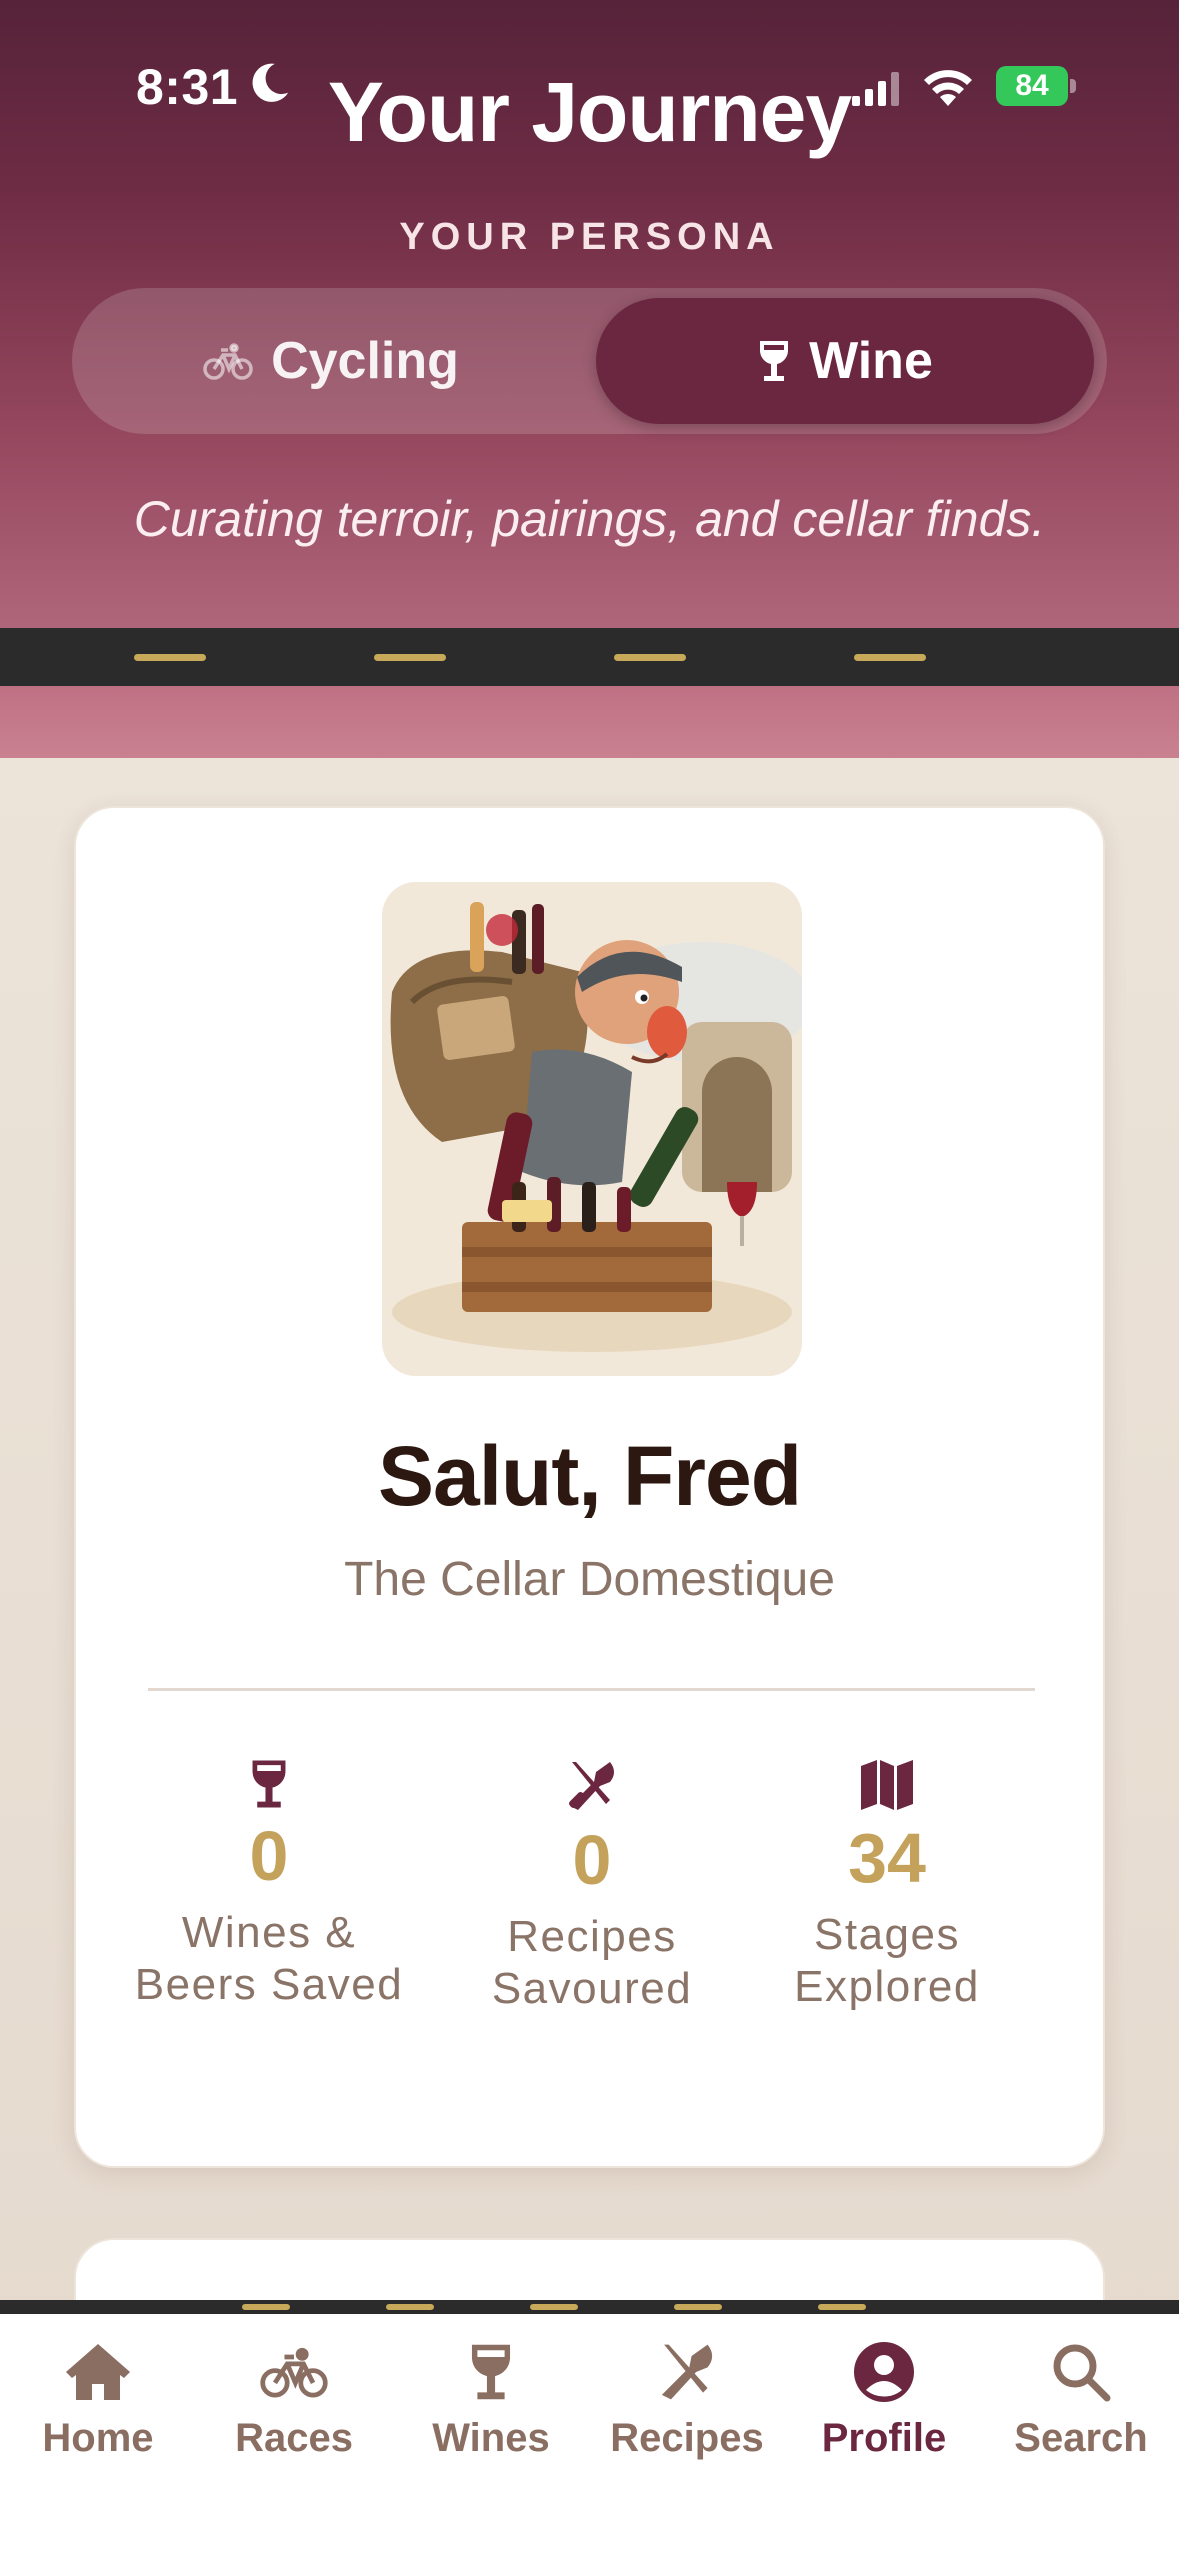  I want to click on tab-search: Search, so click(1081, 2400).